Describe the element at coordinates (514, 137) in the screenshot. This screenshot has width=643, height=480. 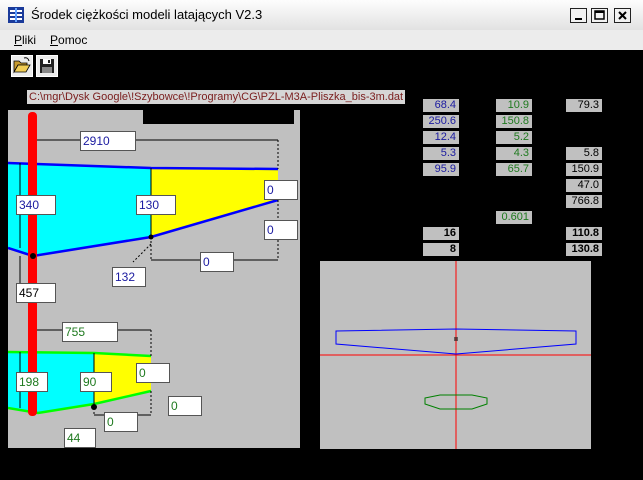
I see `result-col2-2: 5.2` at that location.